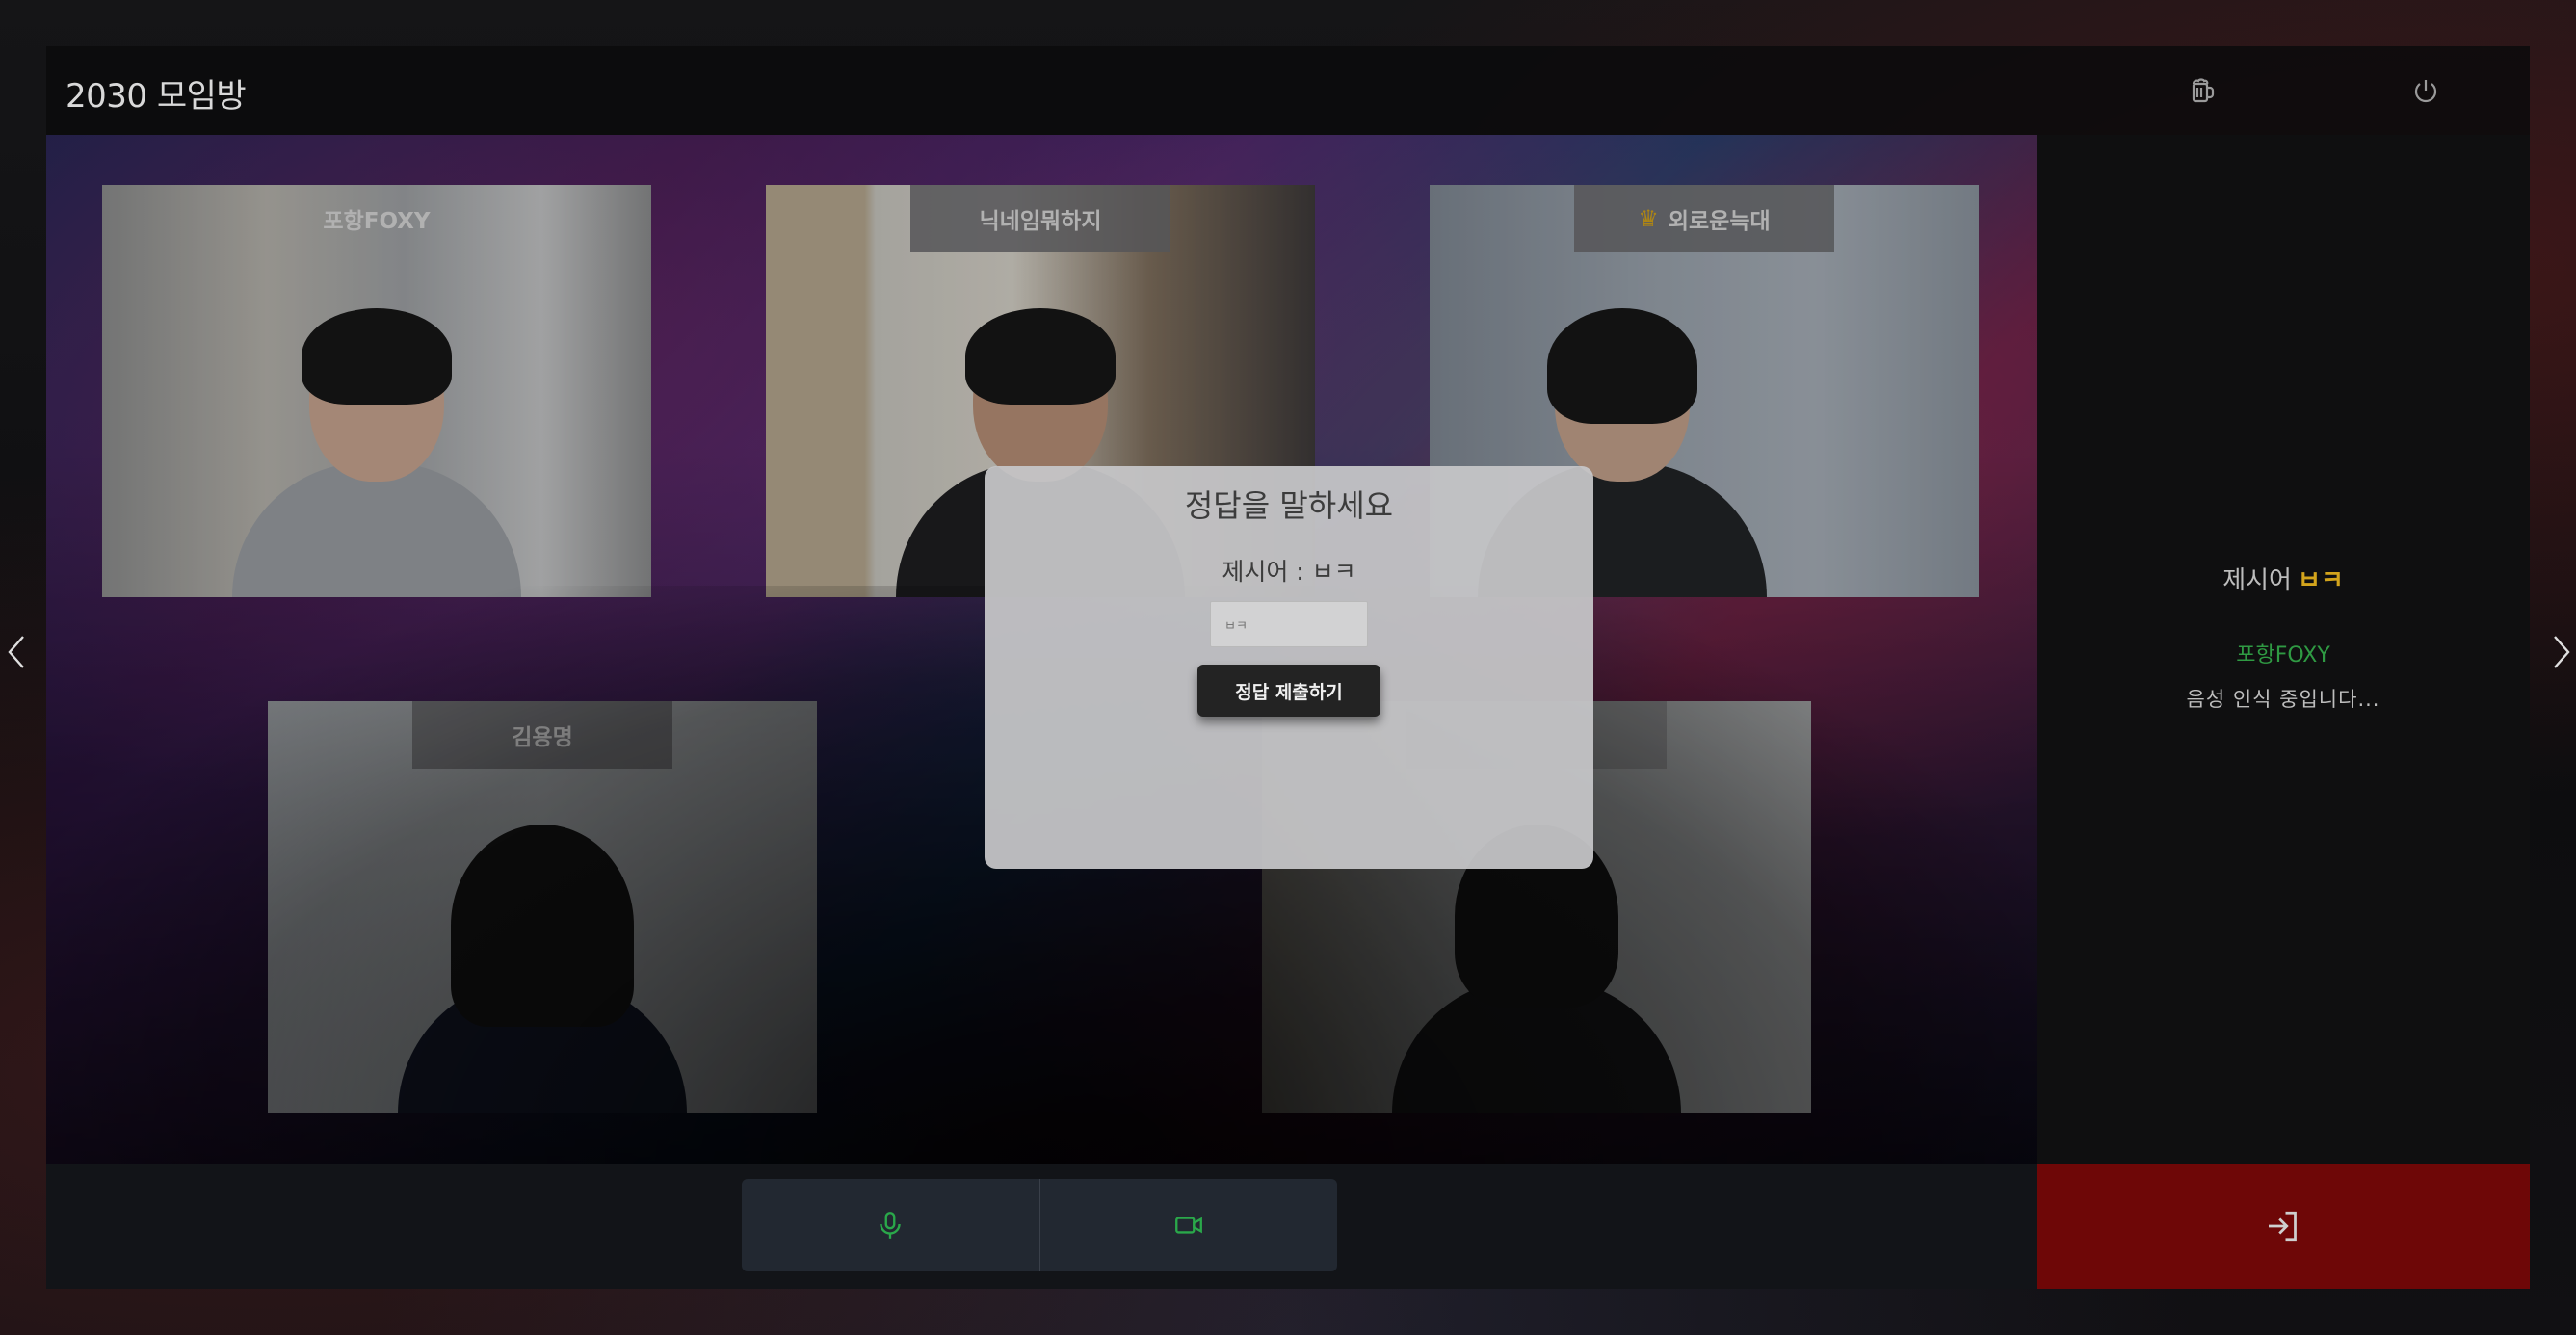 The width and height of the screenshot is (2576, 1335). I want to click on submit-answer-button: 정답 제출하기, so click(1288, 691).